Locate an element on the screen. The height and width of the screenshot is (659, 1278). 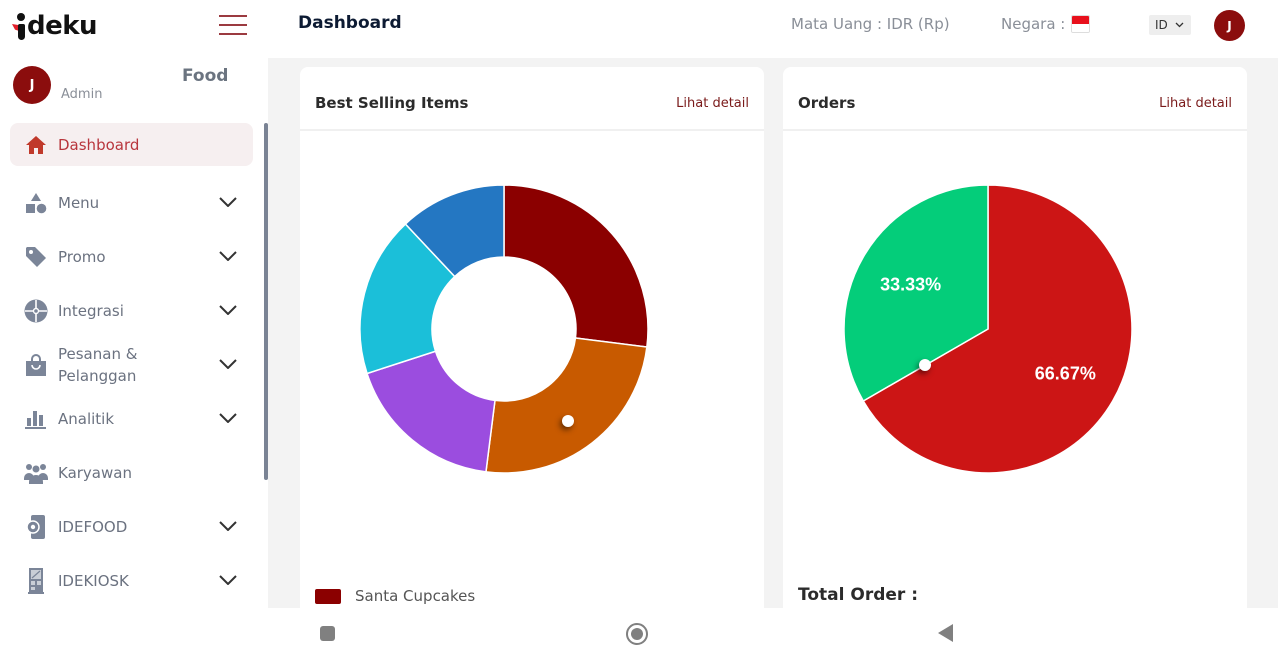
bar-chart-icon is located at coordinates (36, 419).